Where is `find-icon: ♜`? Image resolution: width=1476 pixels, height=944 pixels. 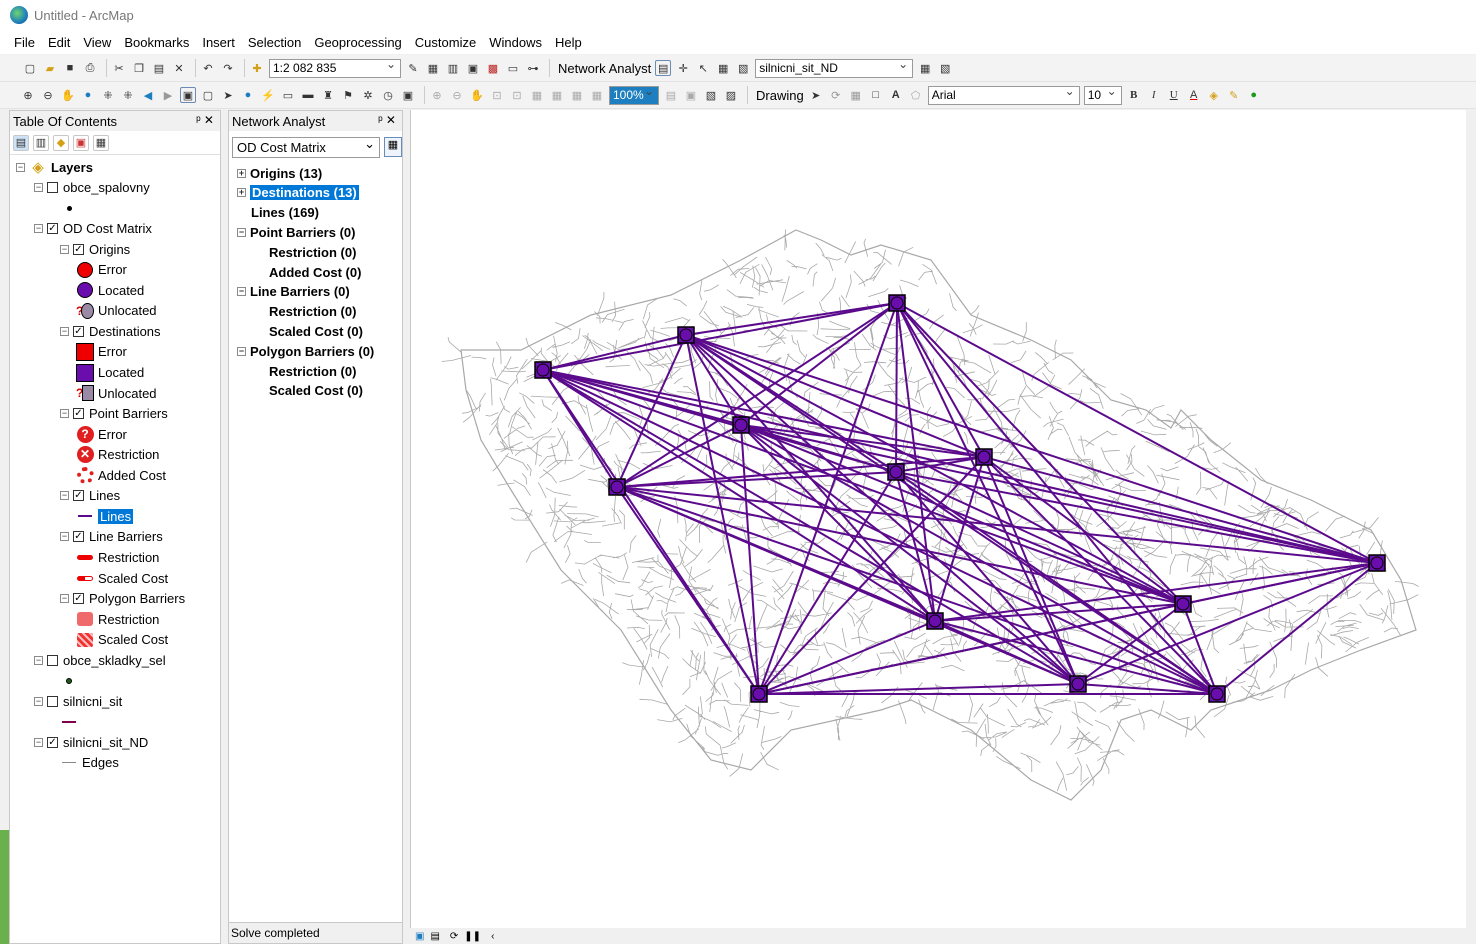 find-icon: ♜ is located at coordinates (328, 95).